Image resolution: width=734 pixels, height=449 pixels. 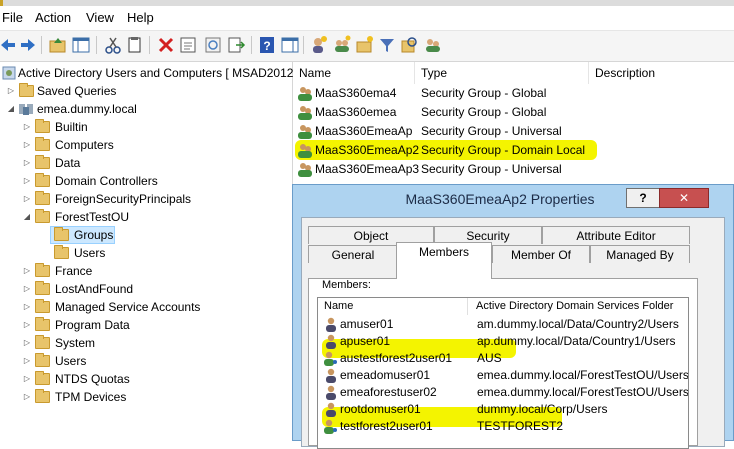 What do you see at coordinates (433, 45) in the screenshot?
I see `add-to-group-icon` at bounding box center [433, 45].